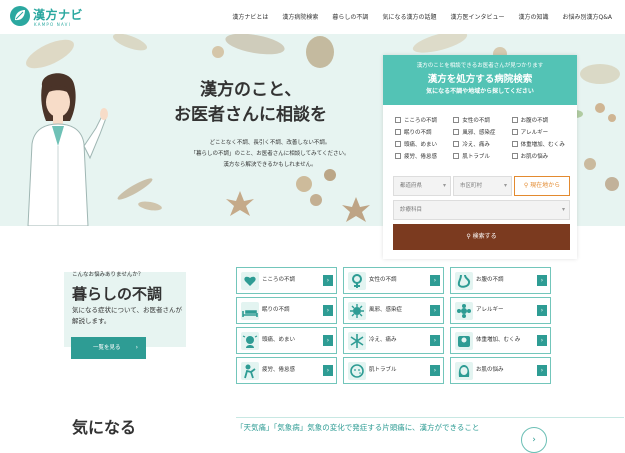 This screenshot has width=625, height=453. I want to click on department-select: 診療科目 ▾, so click(481, 210).